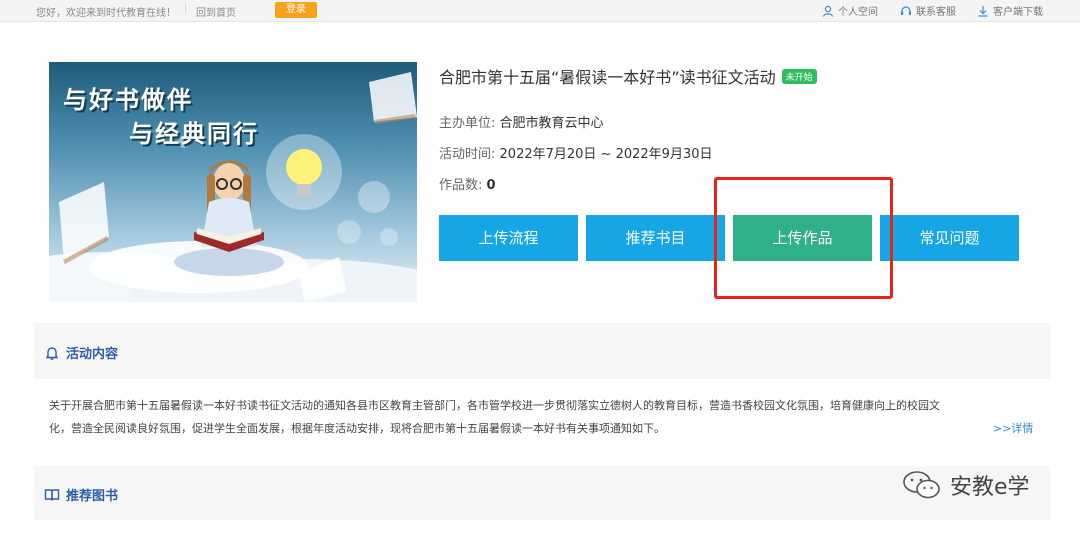 Image resolution: width=1080 pixels, height=533 pixels. What do you see at coordinates (799, 76) in the screenshot?
I see `status-badge: 未开始` at bounding box center [799, 76].